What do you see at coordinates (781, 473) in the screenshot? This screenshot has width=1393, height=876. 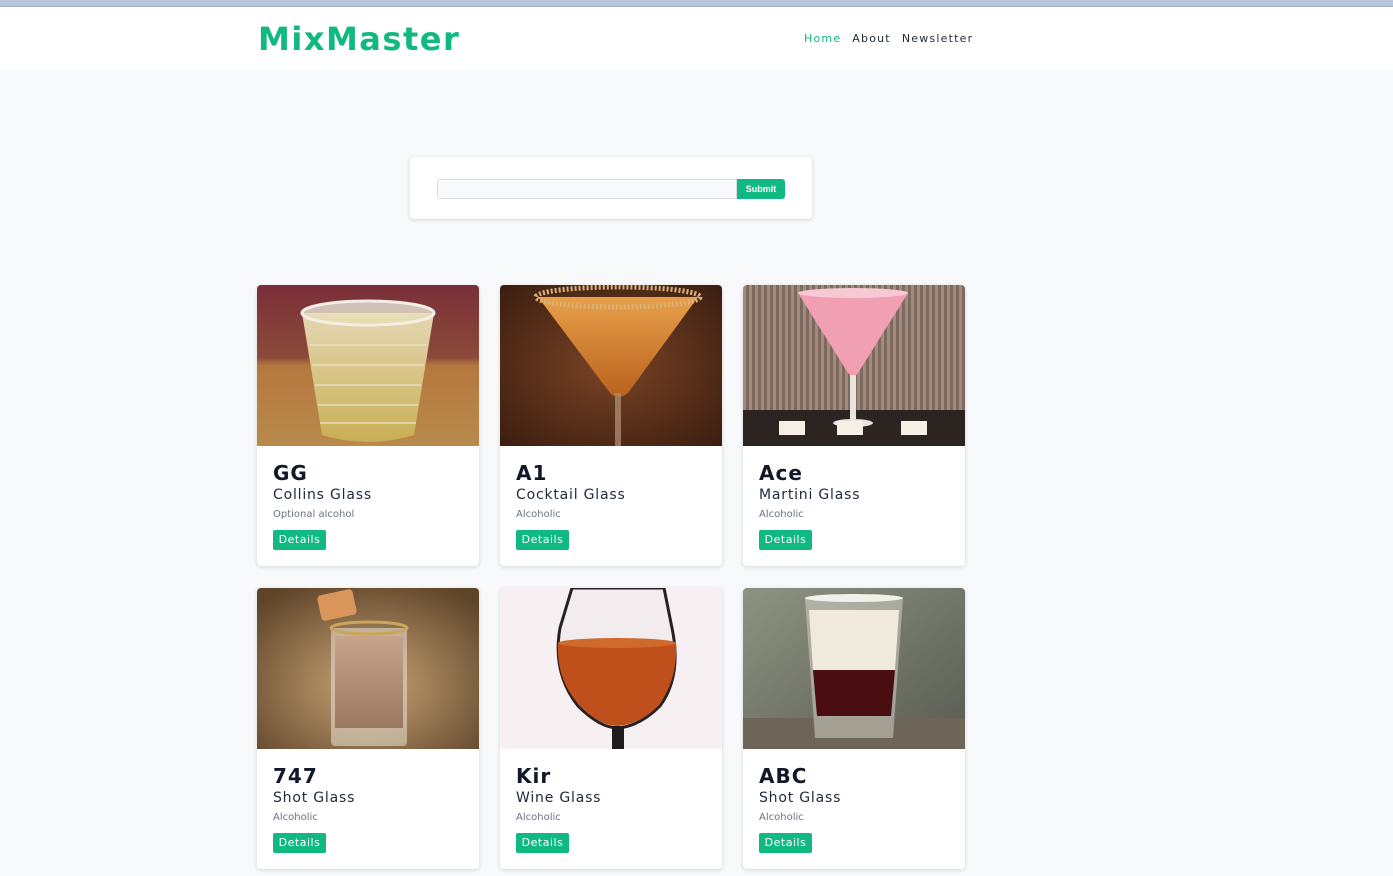 I see `cocktail-name: Ace` at bounding box center [781, 473].